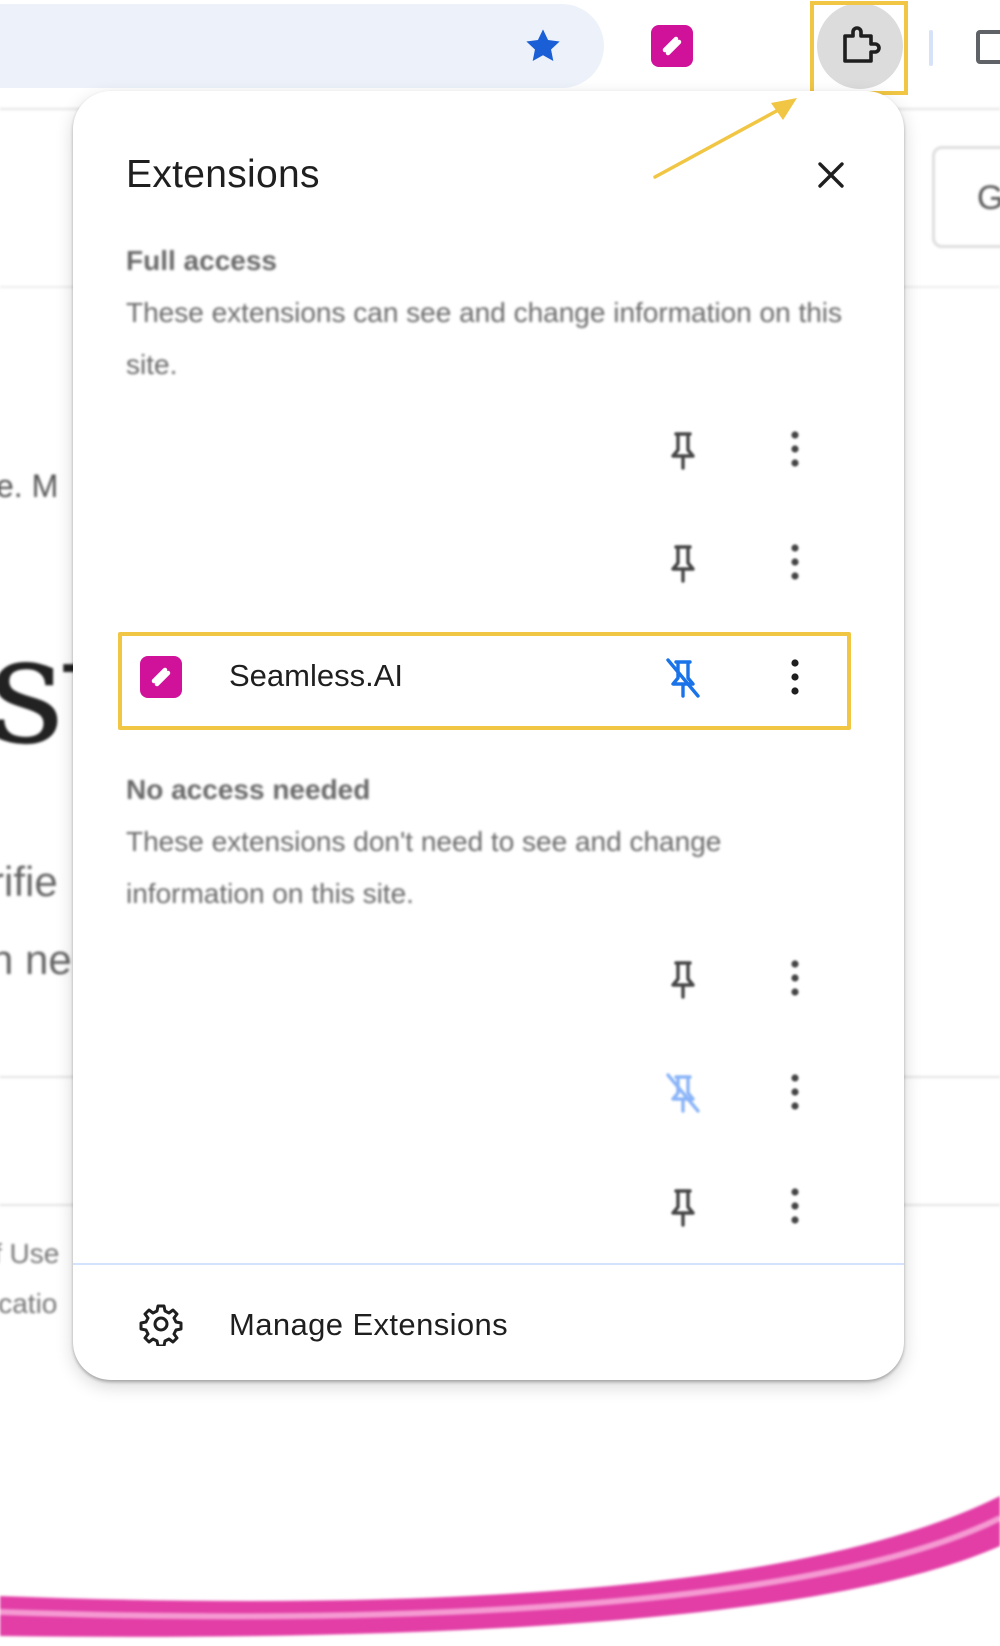 Image resolution: width=1000 pixels, height=1646 pixels. Describe the element at coordinates (29, 1303) in the screenshot. I see `page-text-fragment: icatio` at that location.